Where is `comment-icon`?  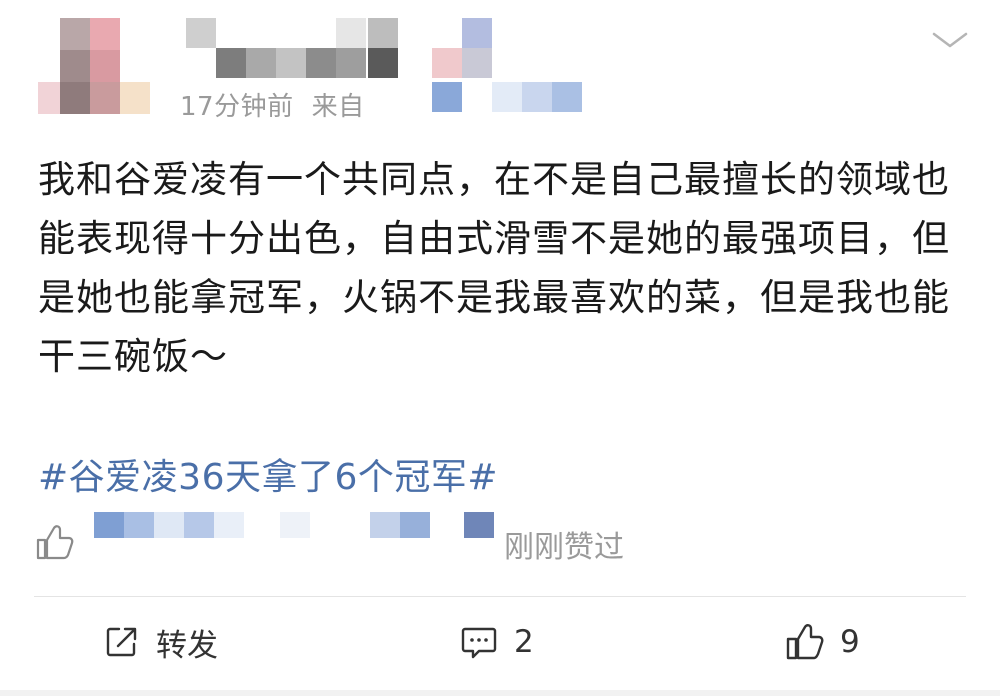
comment-icon is located at coordinates (479, 642).